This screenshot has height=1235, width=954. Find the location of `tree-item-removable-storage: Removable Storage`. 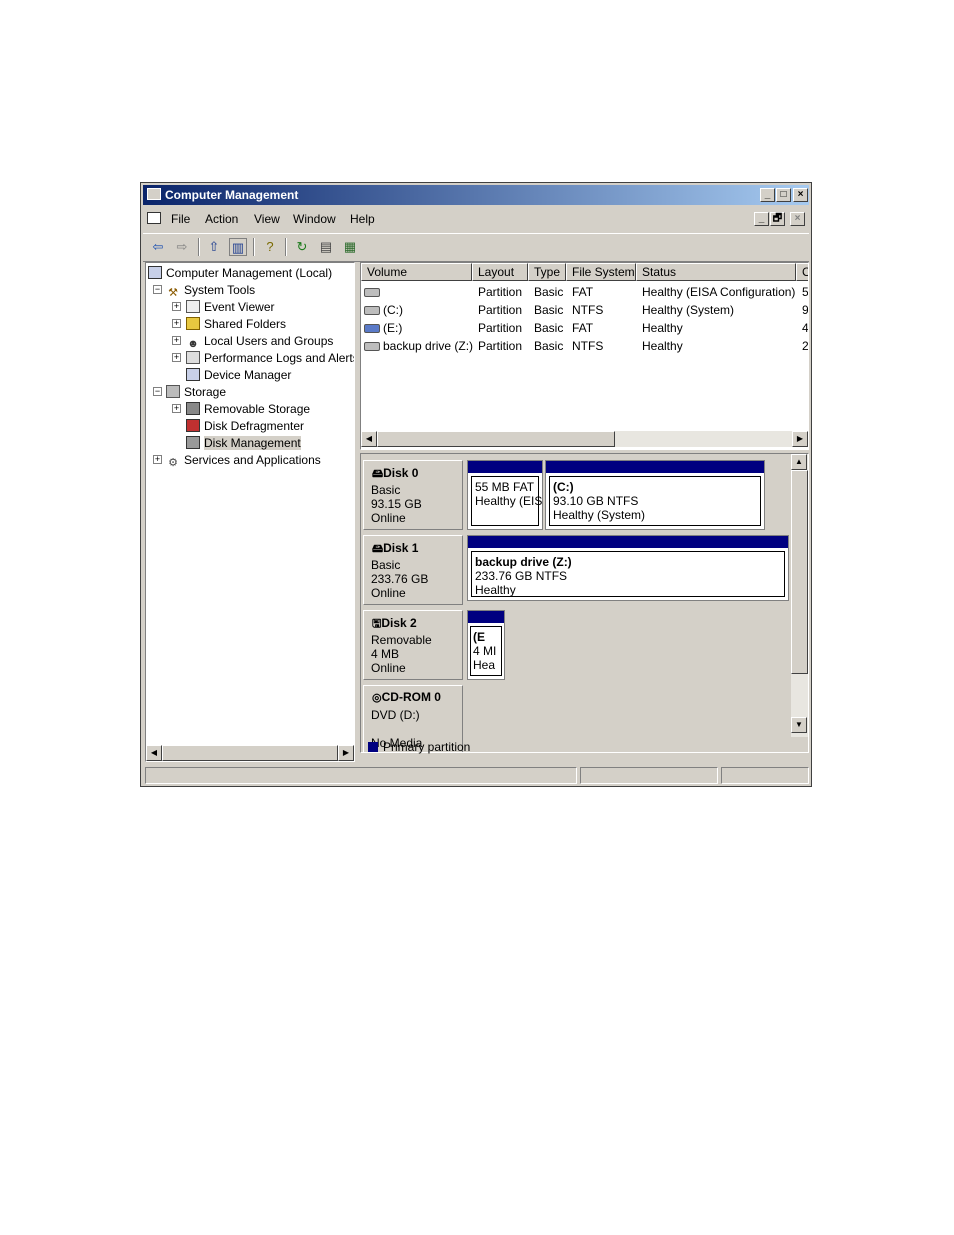

tree-item-removable-storage: Removable Storage is located at coordinates (248, 409).